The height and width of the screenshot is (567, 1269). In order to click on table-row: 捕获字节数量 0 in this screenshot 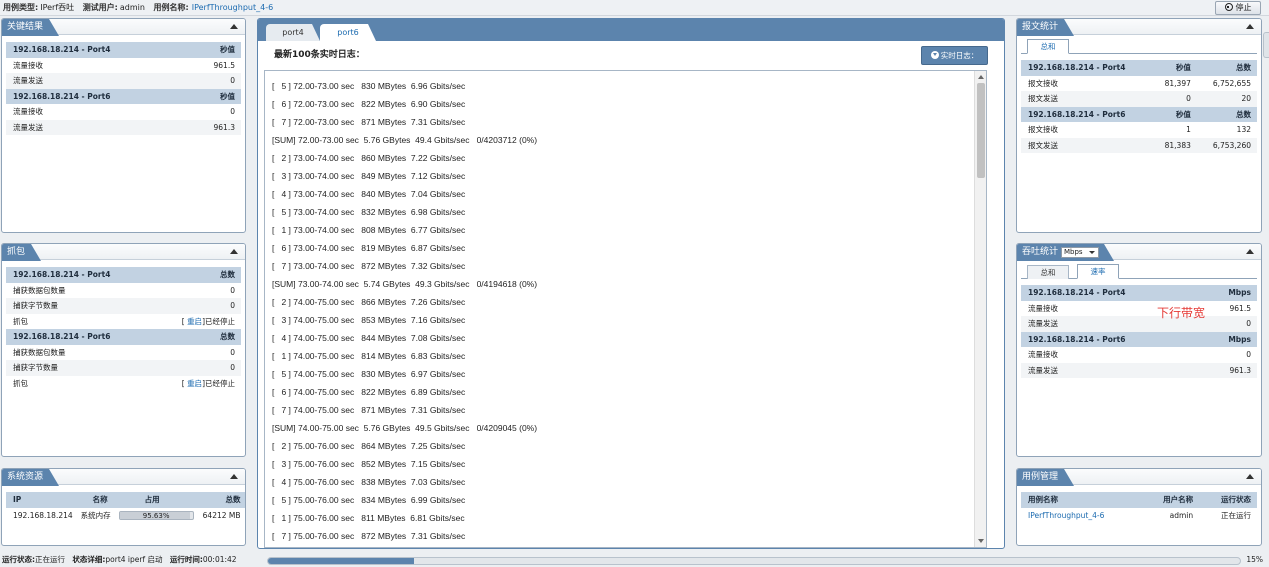, I will do `click(123, 368)`.